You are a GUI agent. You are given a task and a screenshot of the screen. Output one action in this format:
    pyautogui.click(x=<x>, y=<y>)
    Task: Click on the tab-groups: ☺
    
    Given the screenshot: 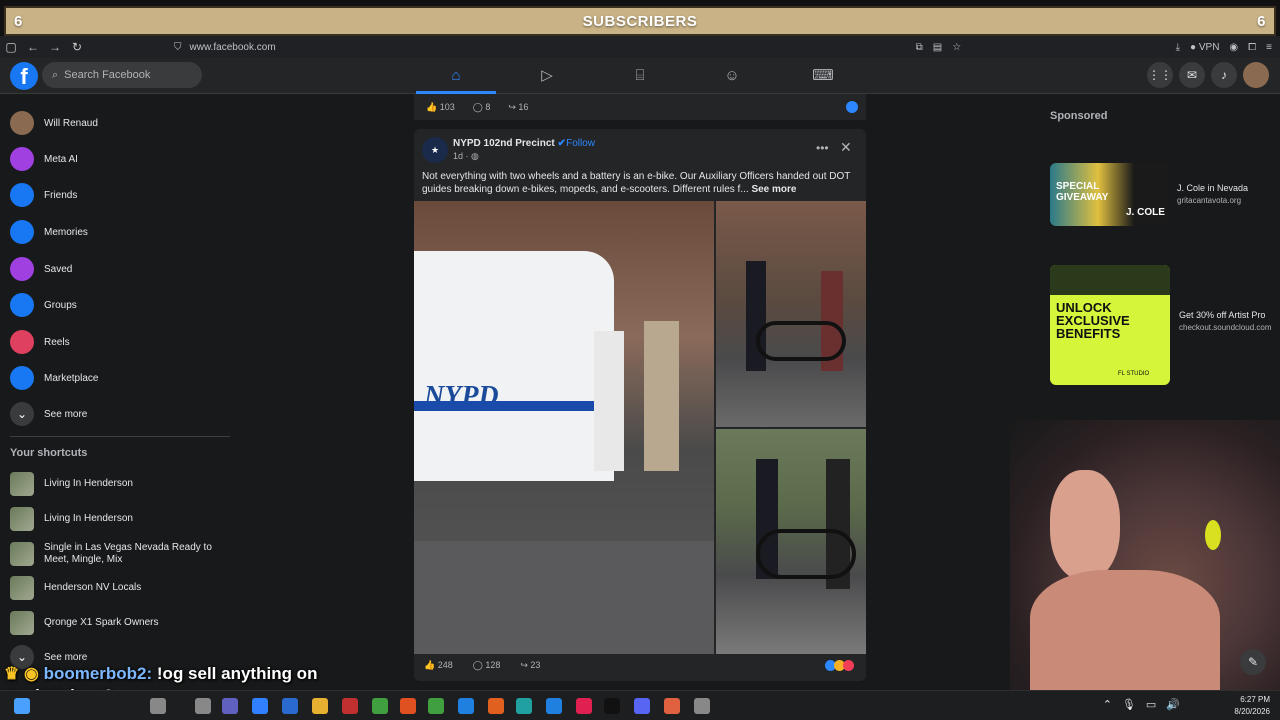 What is the action you would take?
    pyautogui.click(x=732, y=76)
    